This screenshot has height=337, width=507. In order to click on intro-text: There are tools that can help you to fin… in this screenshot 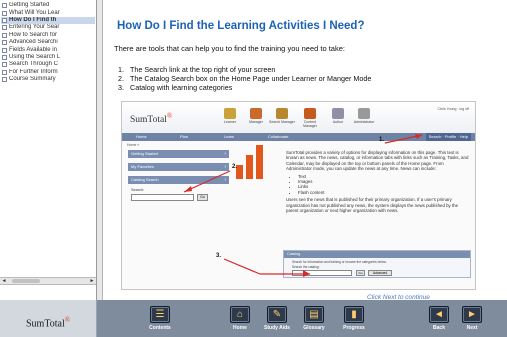, I will do `click(229, 48)`.